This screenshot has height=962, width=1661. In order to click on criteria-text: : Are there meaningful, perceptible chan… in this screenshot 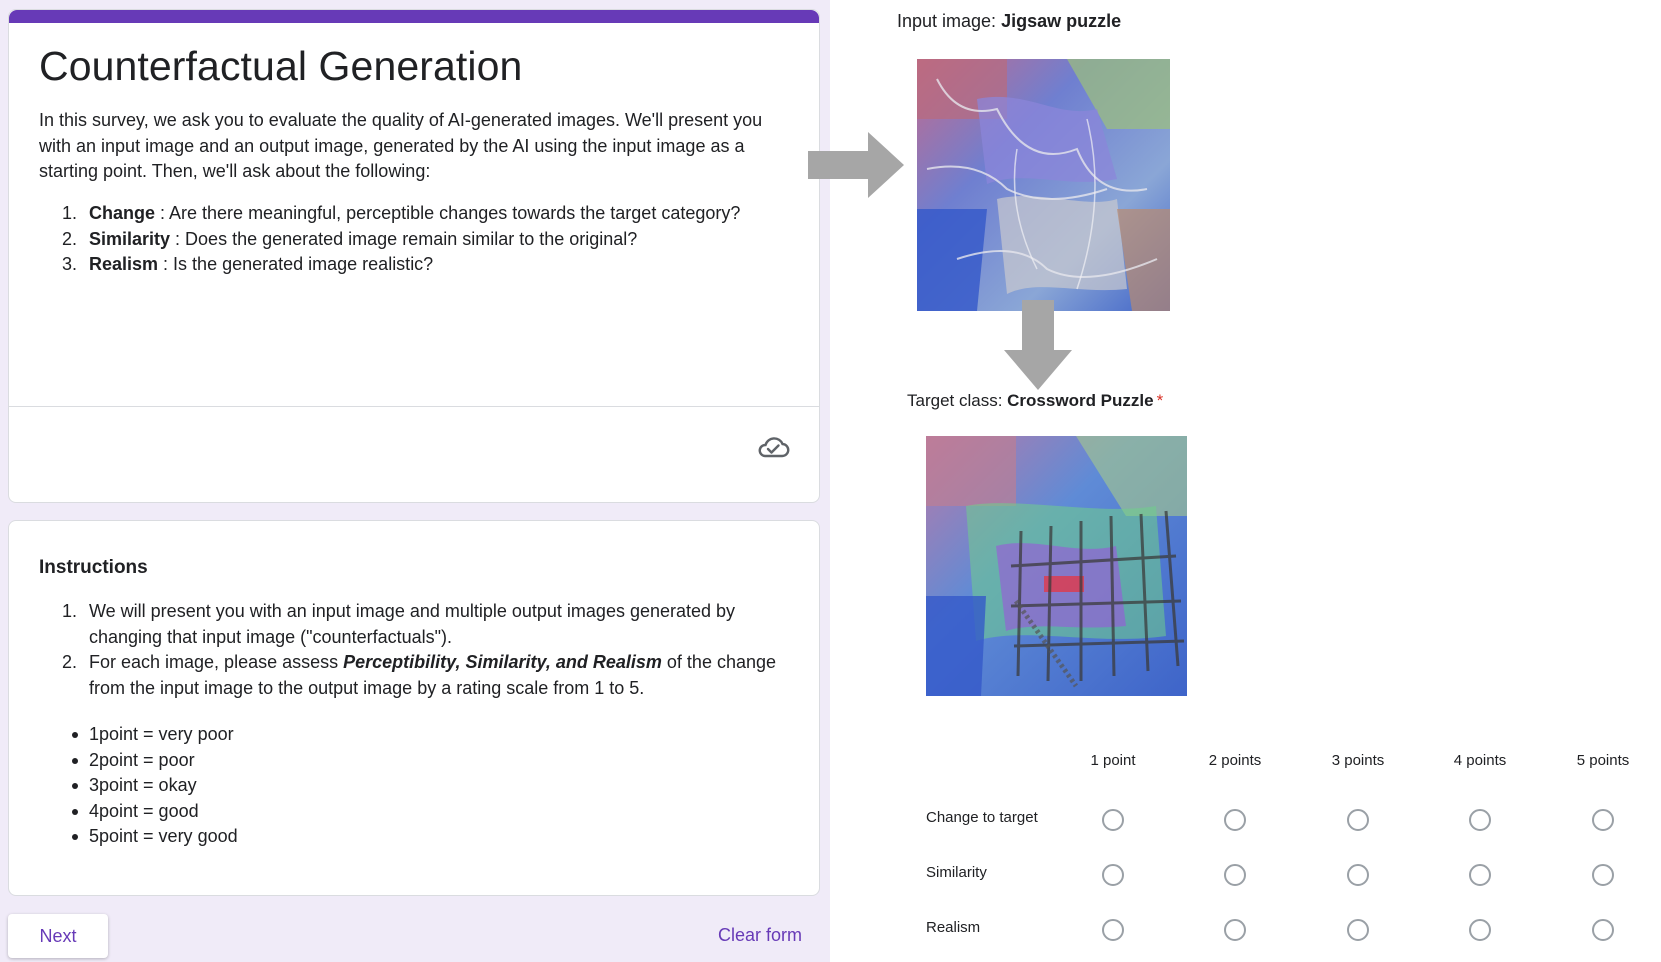, I will do `click(448, 213)`.